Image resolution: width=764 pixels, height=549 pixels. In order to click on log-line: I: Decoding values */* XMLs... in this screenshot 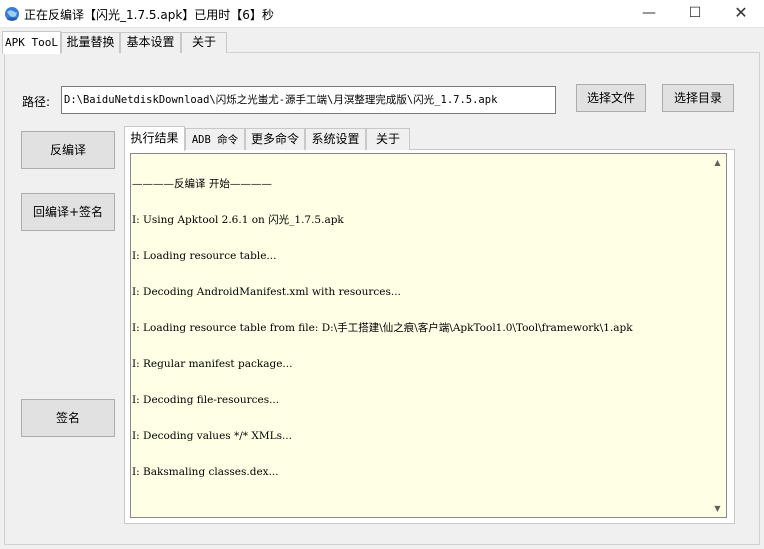, I will do `click(212, 436)`.